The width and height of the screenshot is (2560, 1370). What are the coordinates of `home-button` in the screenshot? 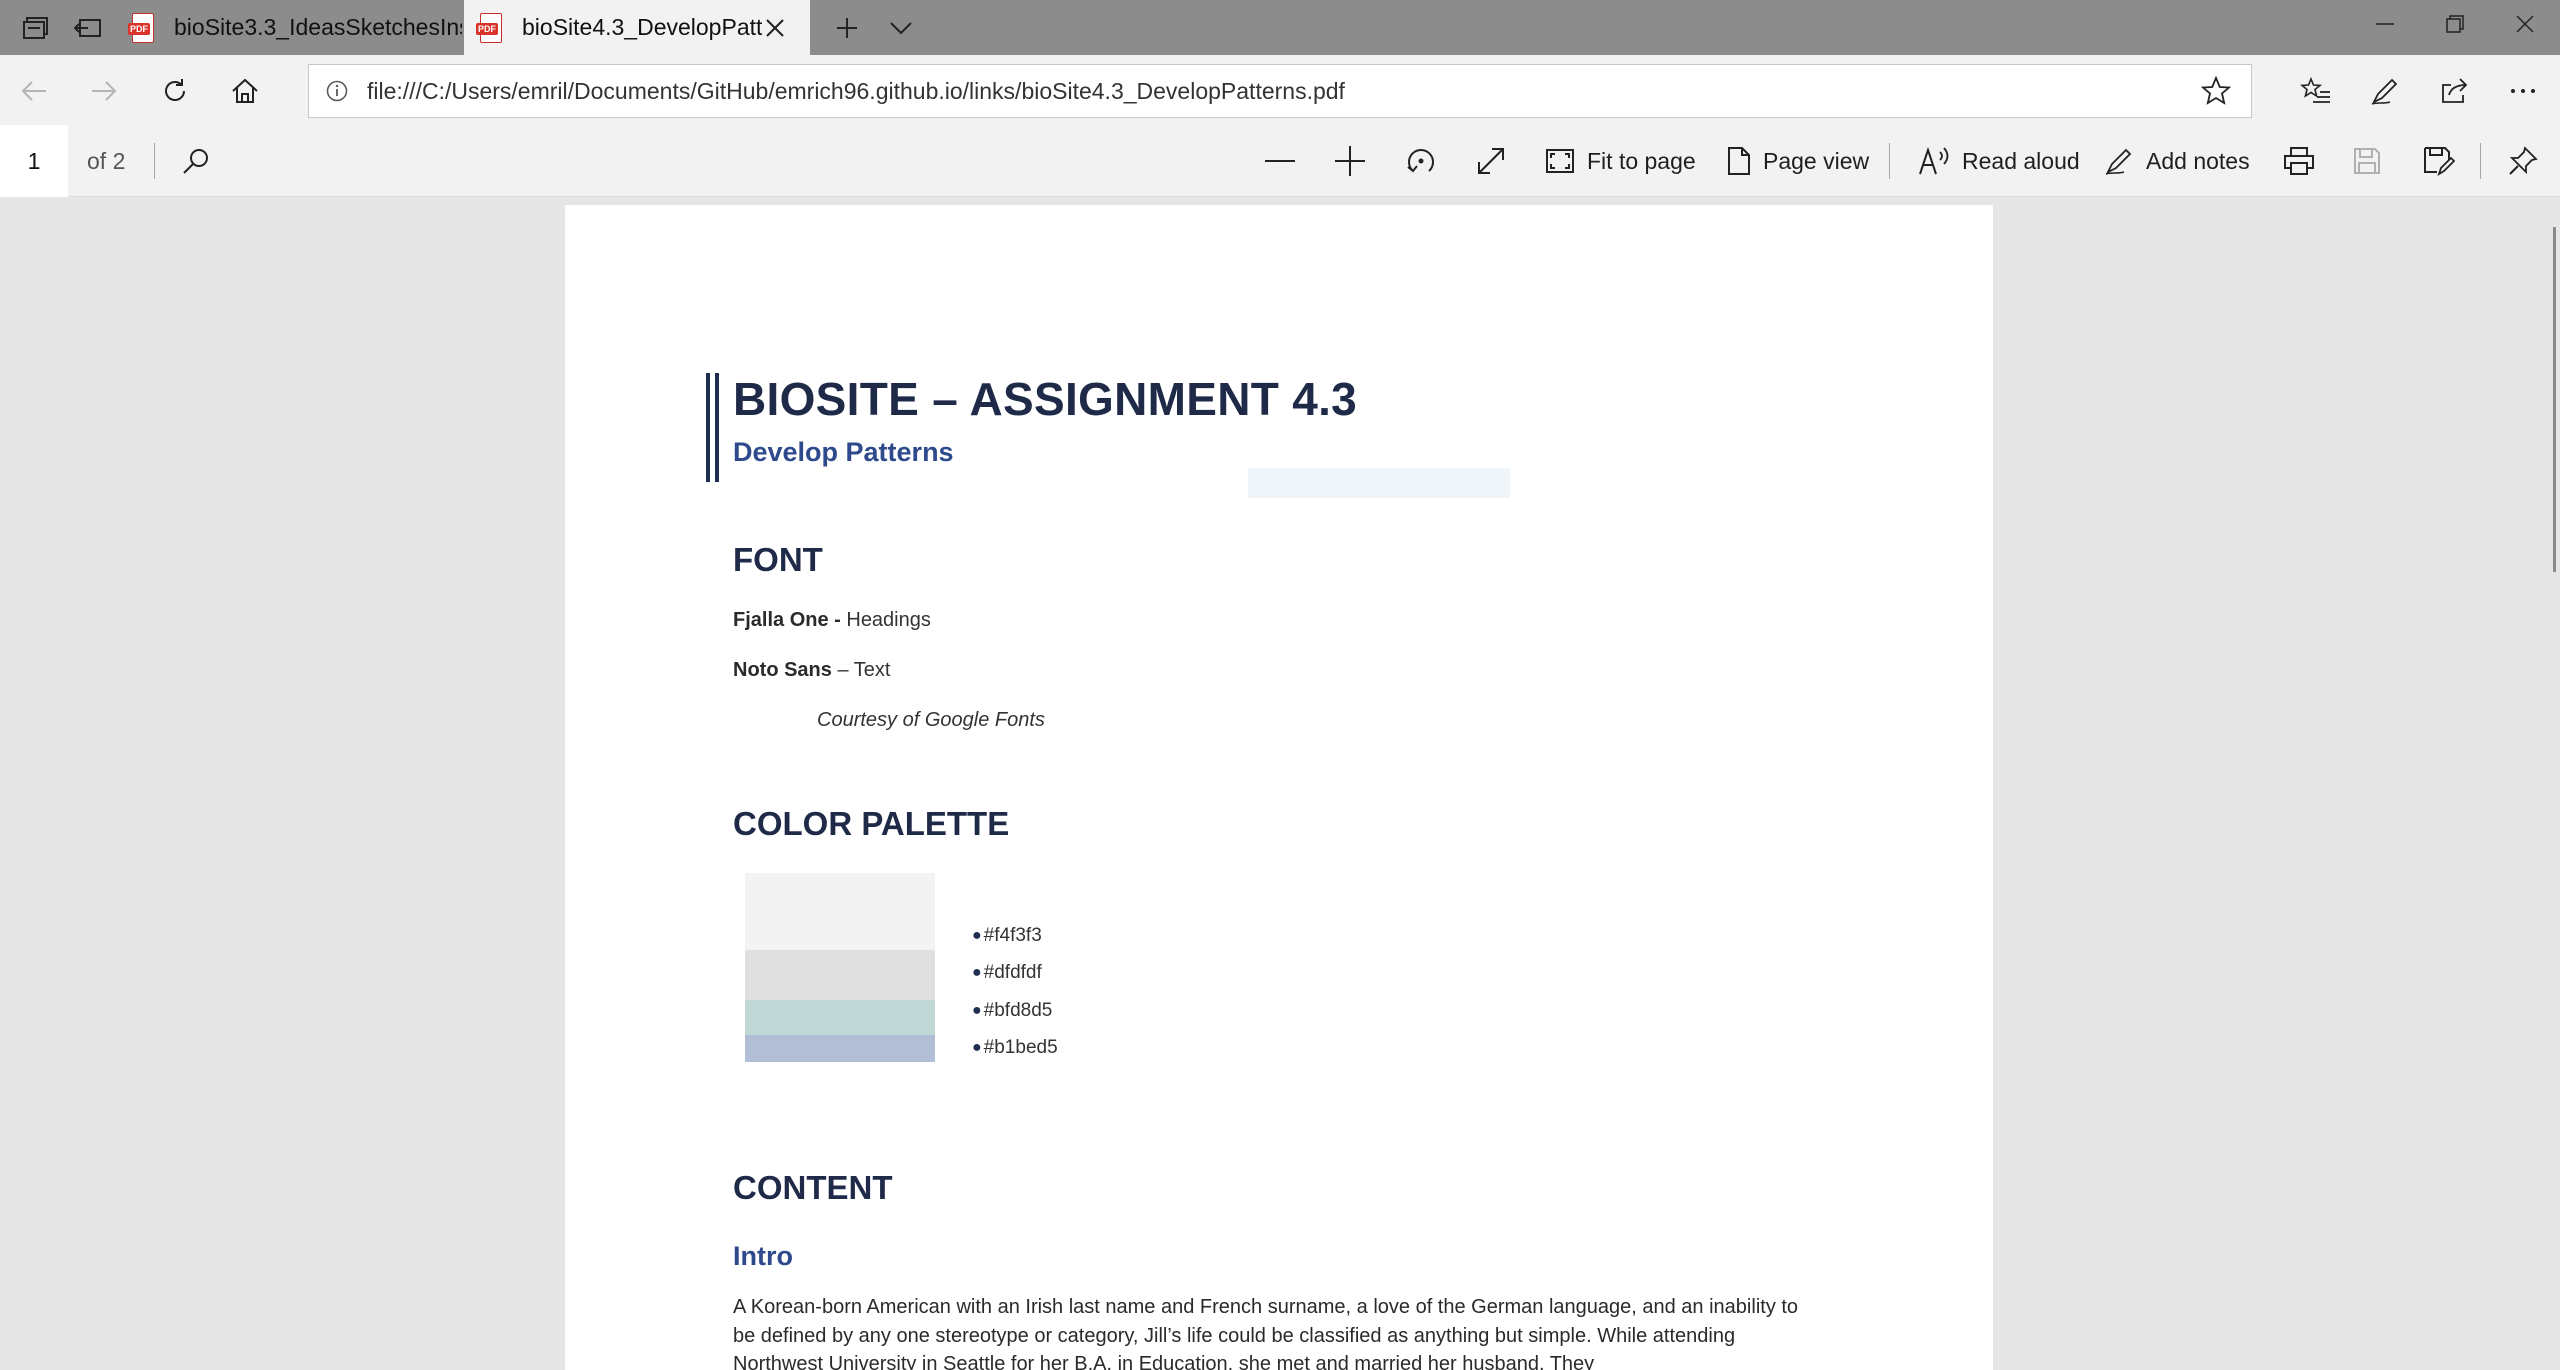 It's located at (245, 91).